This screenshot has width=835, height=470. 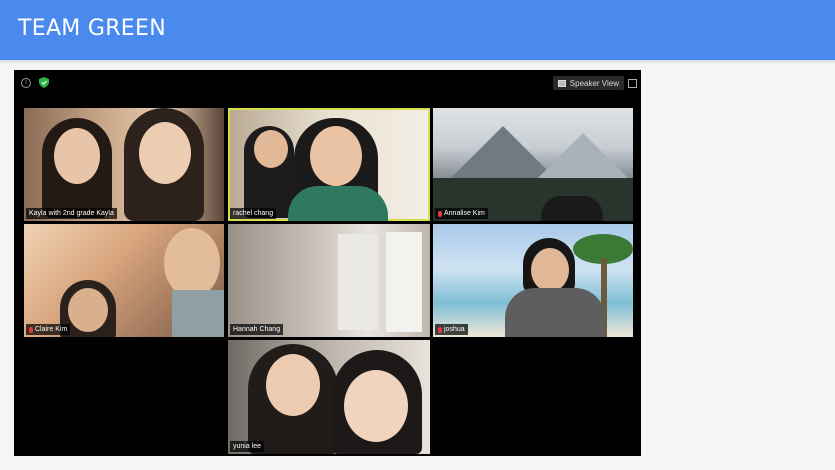 I want to click on participant-name: yunia lee, so click(x=247, y=446).